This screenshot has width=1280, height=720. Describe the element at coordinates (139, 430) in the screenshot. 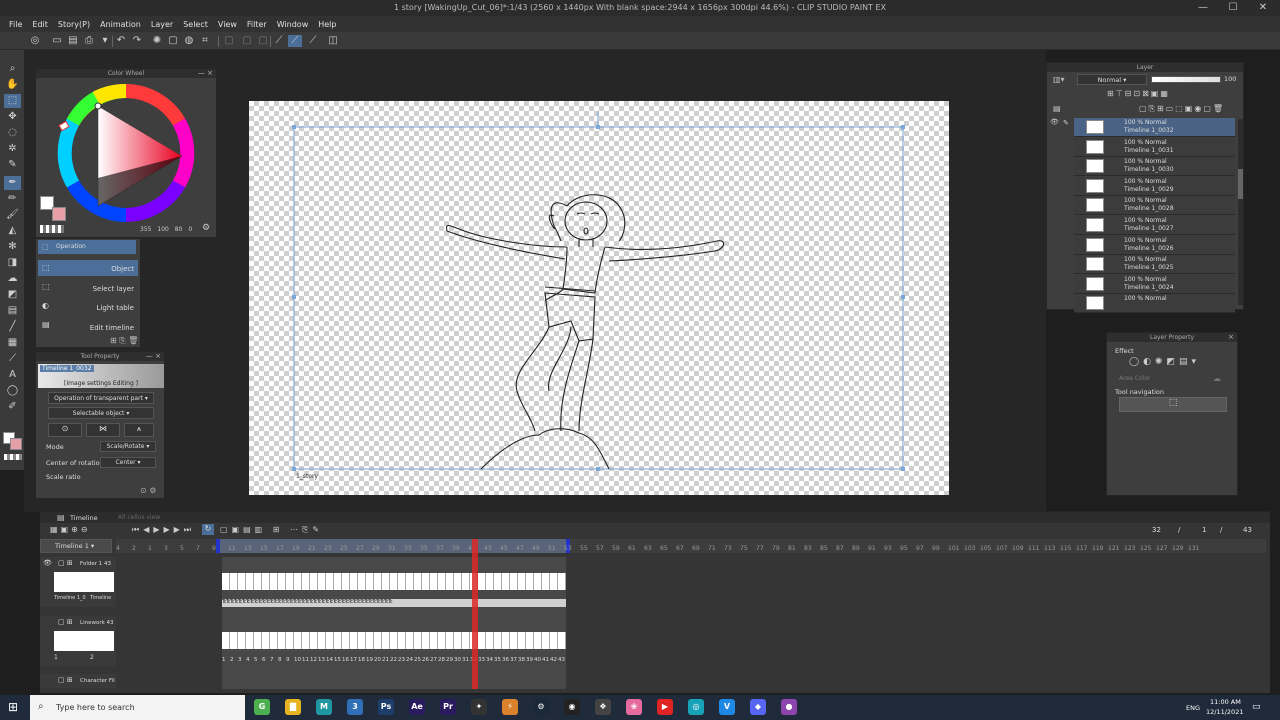

I see `flip-vertical-button: ⩚` at that location.